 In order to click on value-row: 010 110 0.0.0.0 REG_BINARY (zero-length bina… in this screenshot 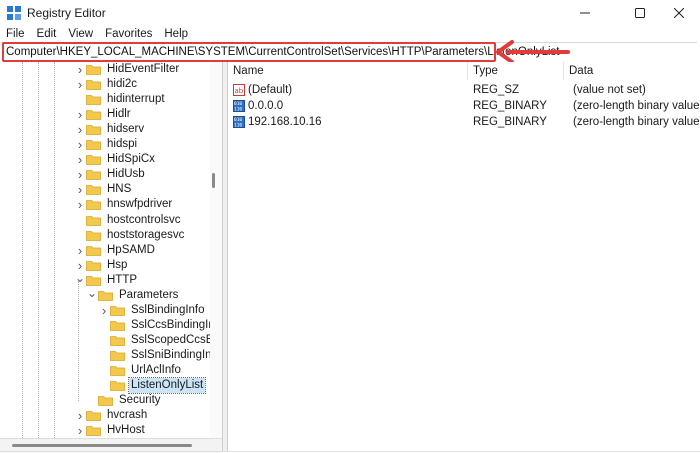, I will do `click(464, 106)`.